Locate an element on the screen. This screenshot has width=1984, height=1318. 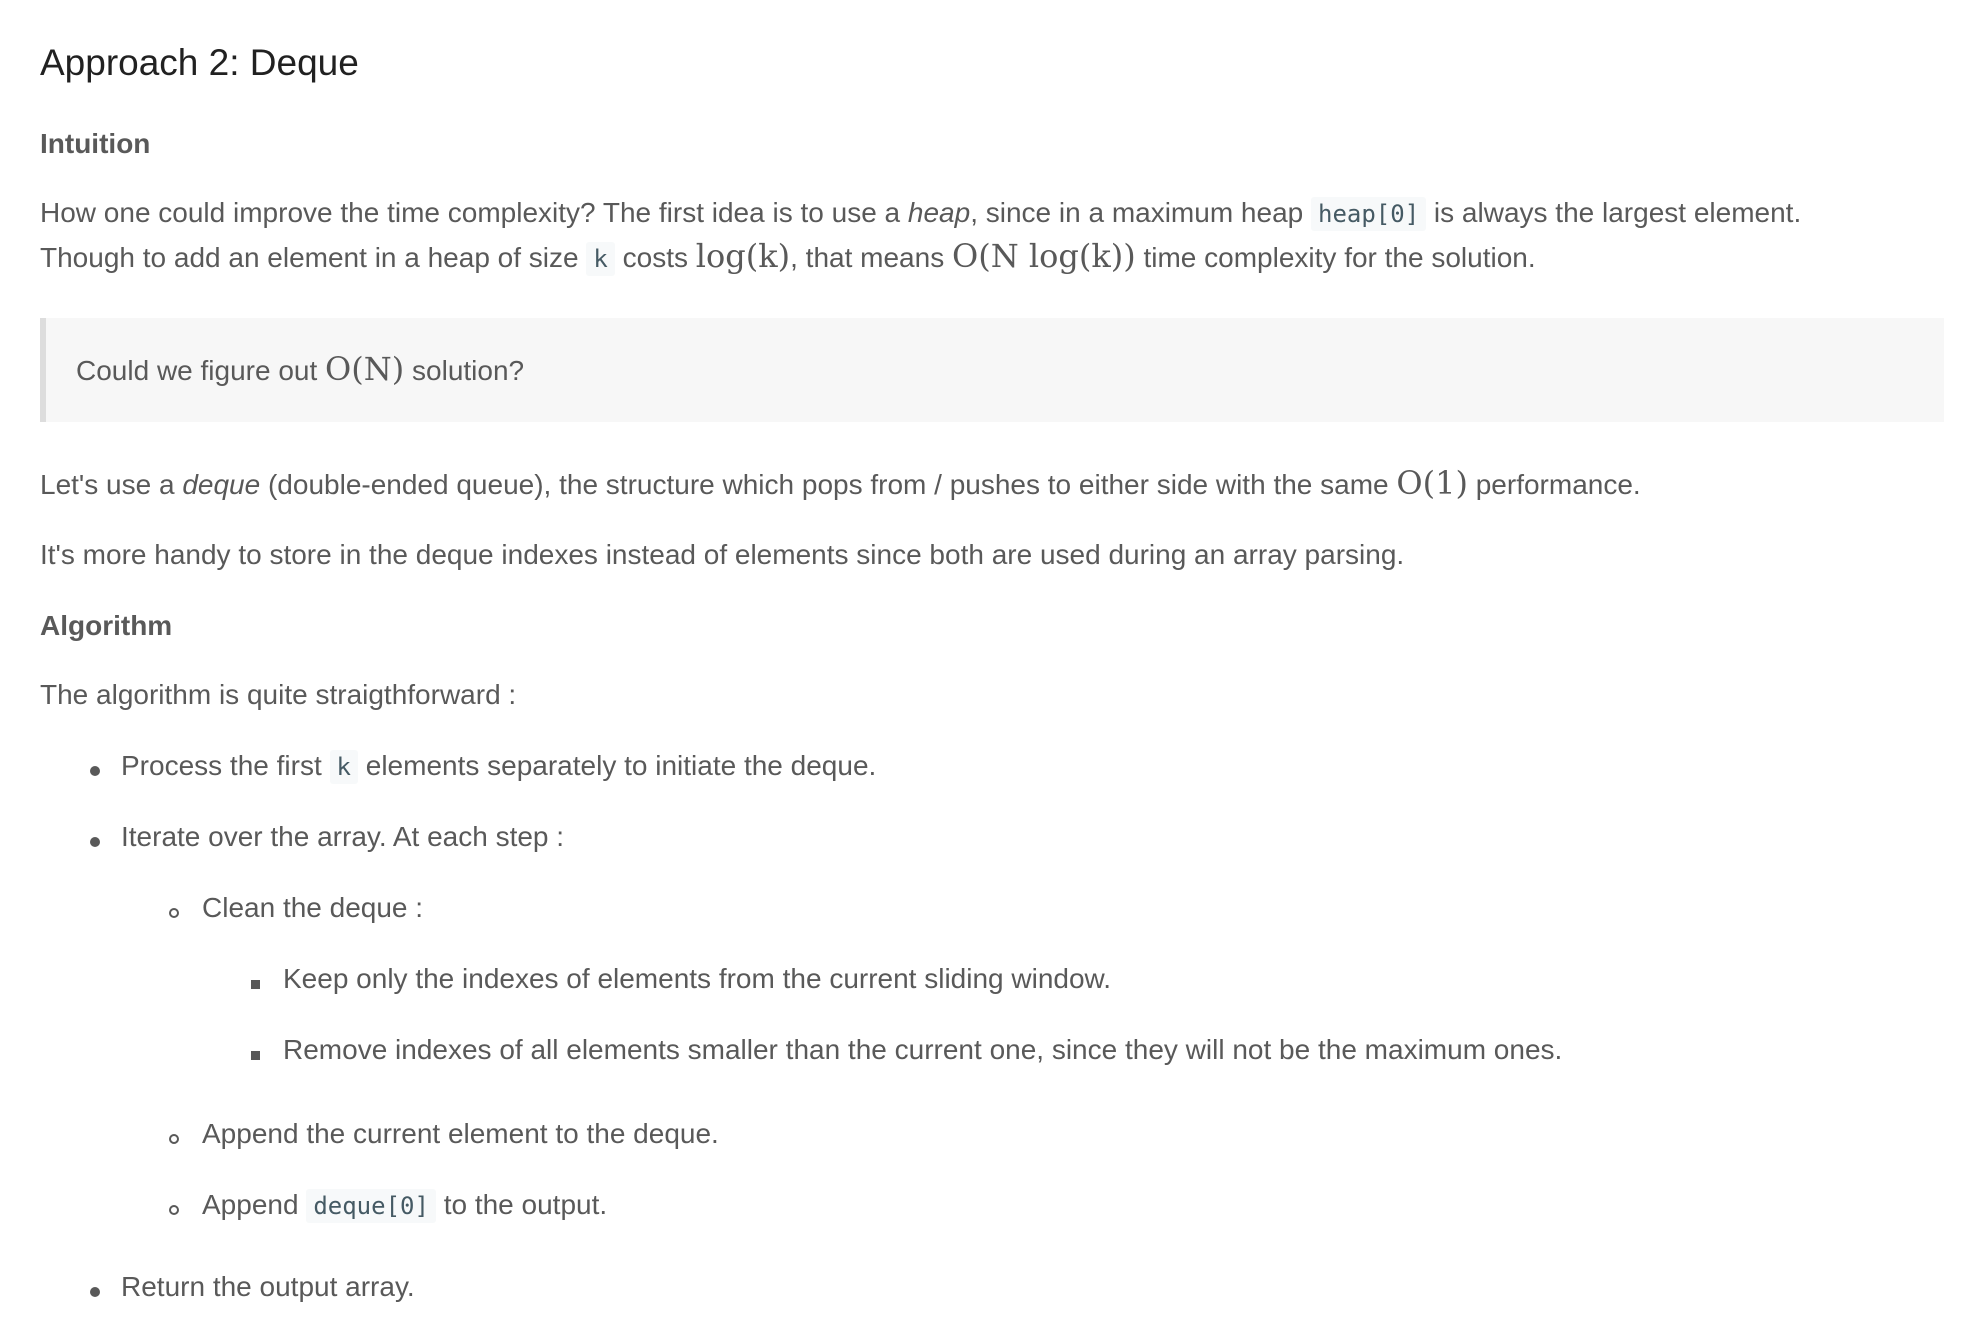
sub-list-item: Append deque[0] to the output. is located at coordinates (404, 1205).